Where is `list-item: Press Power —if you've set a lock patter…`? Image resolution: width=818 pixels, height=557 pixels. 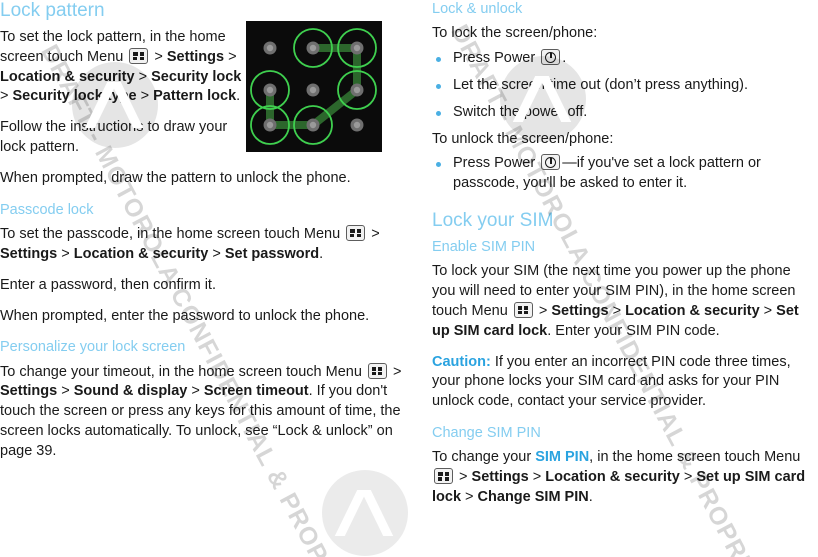
list-item: Press Power —if you've set a lock patter… is located at coordinates (625, 174).